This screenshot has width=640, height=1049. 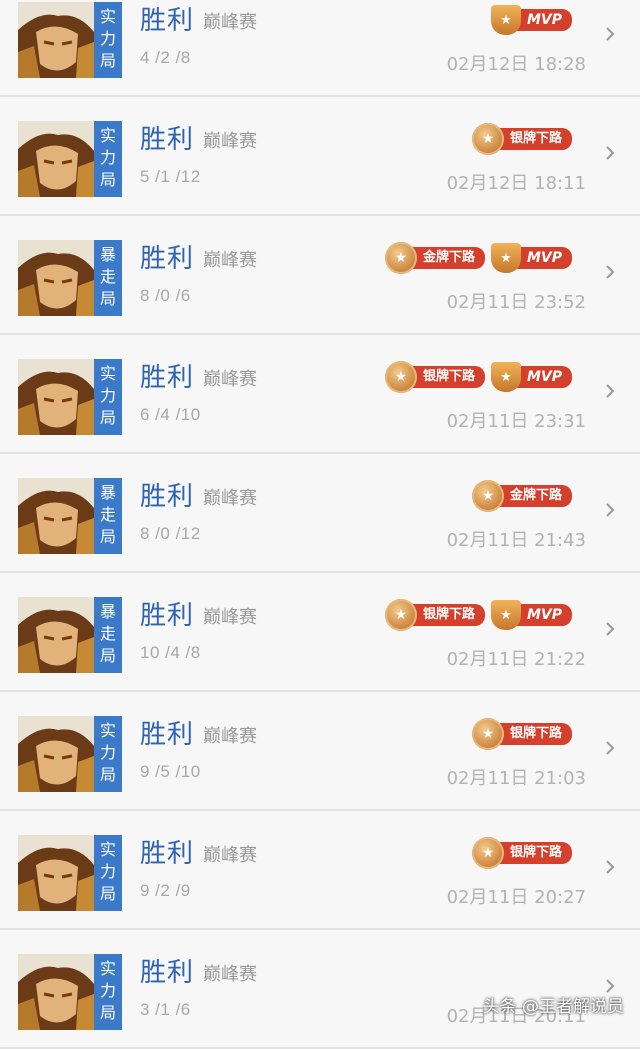 I want to click on kda-stats: 6 /4 /10, so click(x=170, y=414).